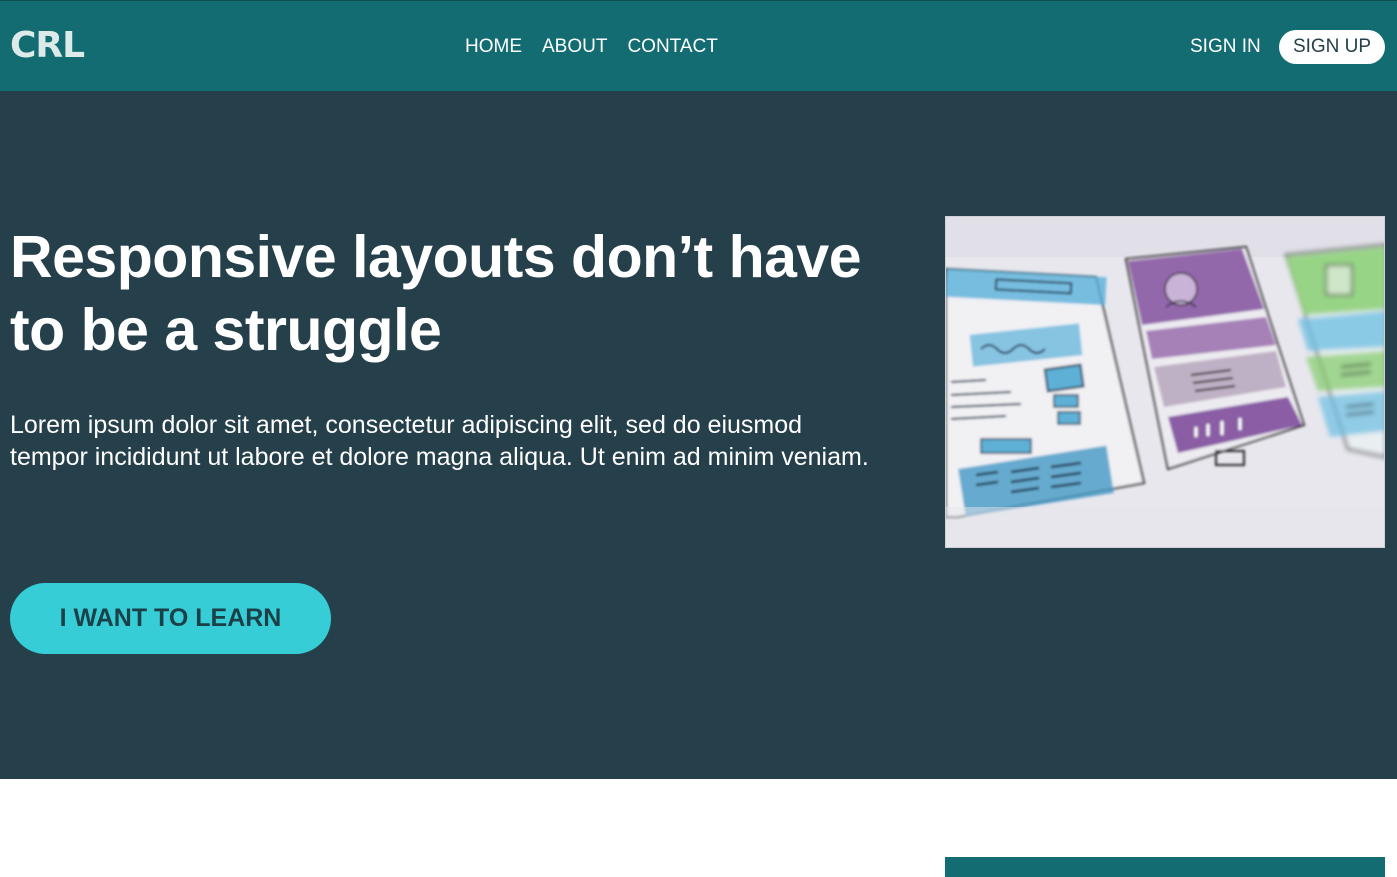 Image resolution: width=1397 pixels, height=877 pixels. What do you see at coordinates (1332, 47) in the screenshot?
I see `sign-up-button: SIGN UP` at bounding box center [1332, 47].